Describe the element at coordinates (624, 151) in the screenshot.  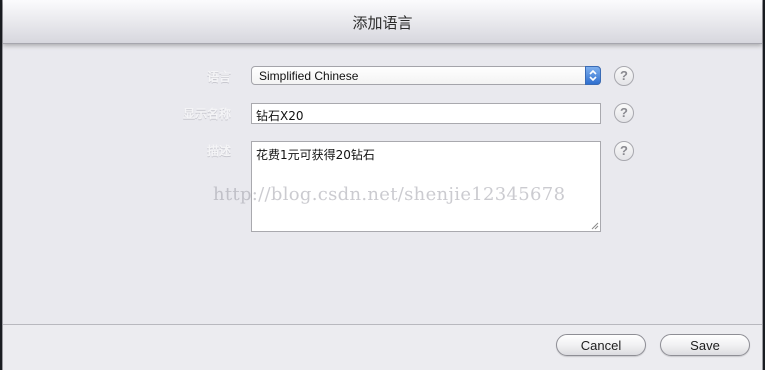
I see `description-help-icon: ?` at that location.